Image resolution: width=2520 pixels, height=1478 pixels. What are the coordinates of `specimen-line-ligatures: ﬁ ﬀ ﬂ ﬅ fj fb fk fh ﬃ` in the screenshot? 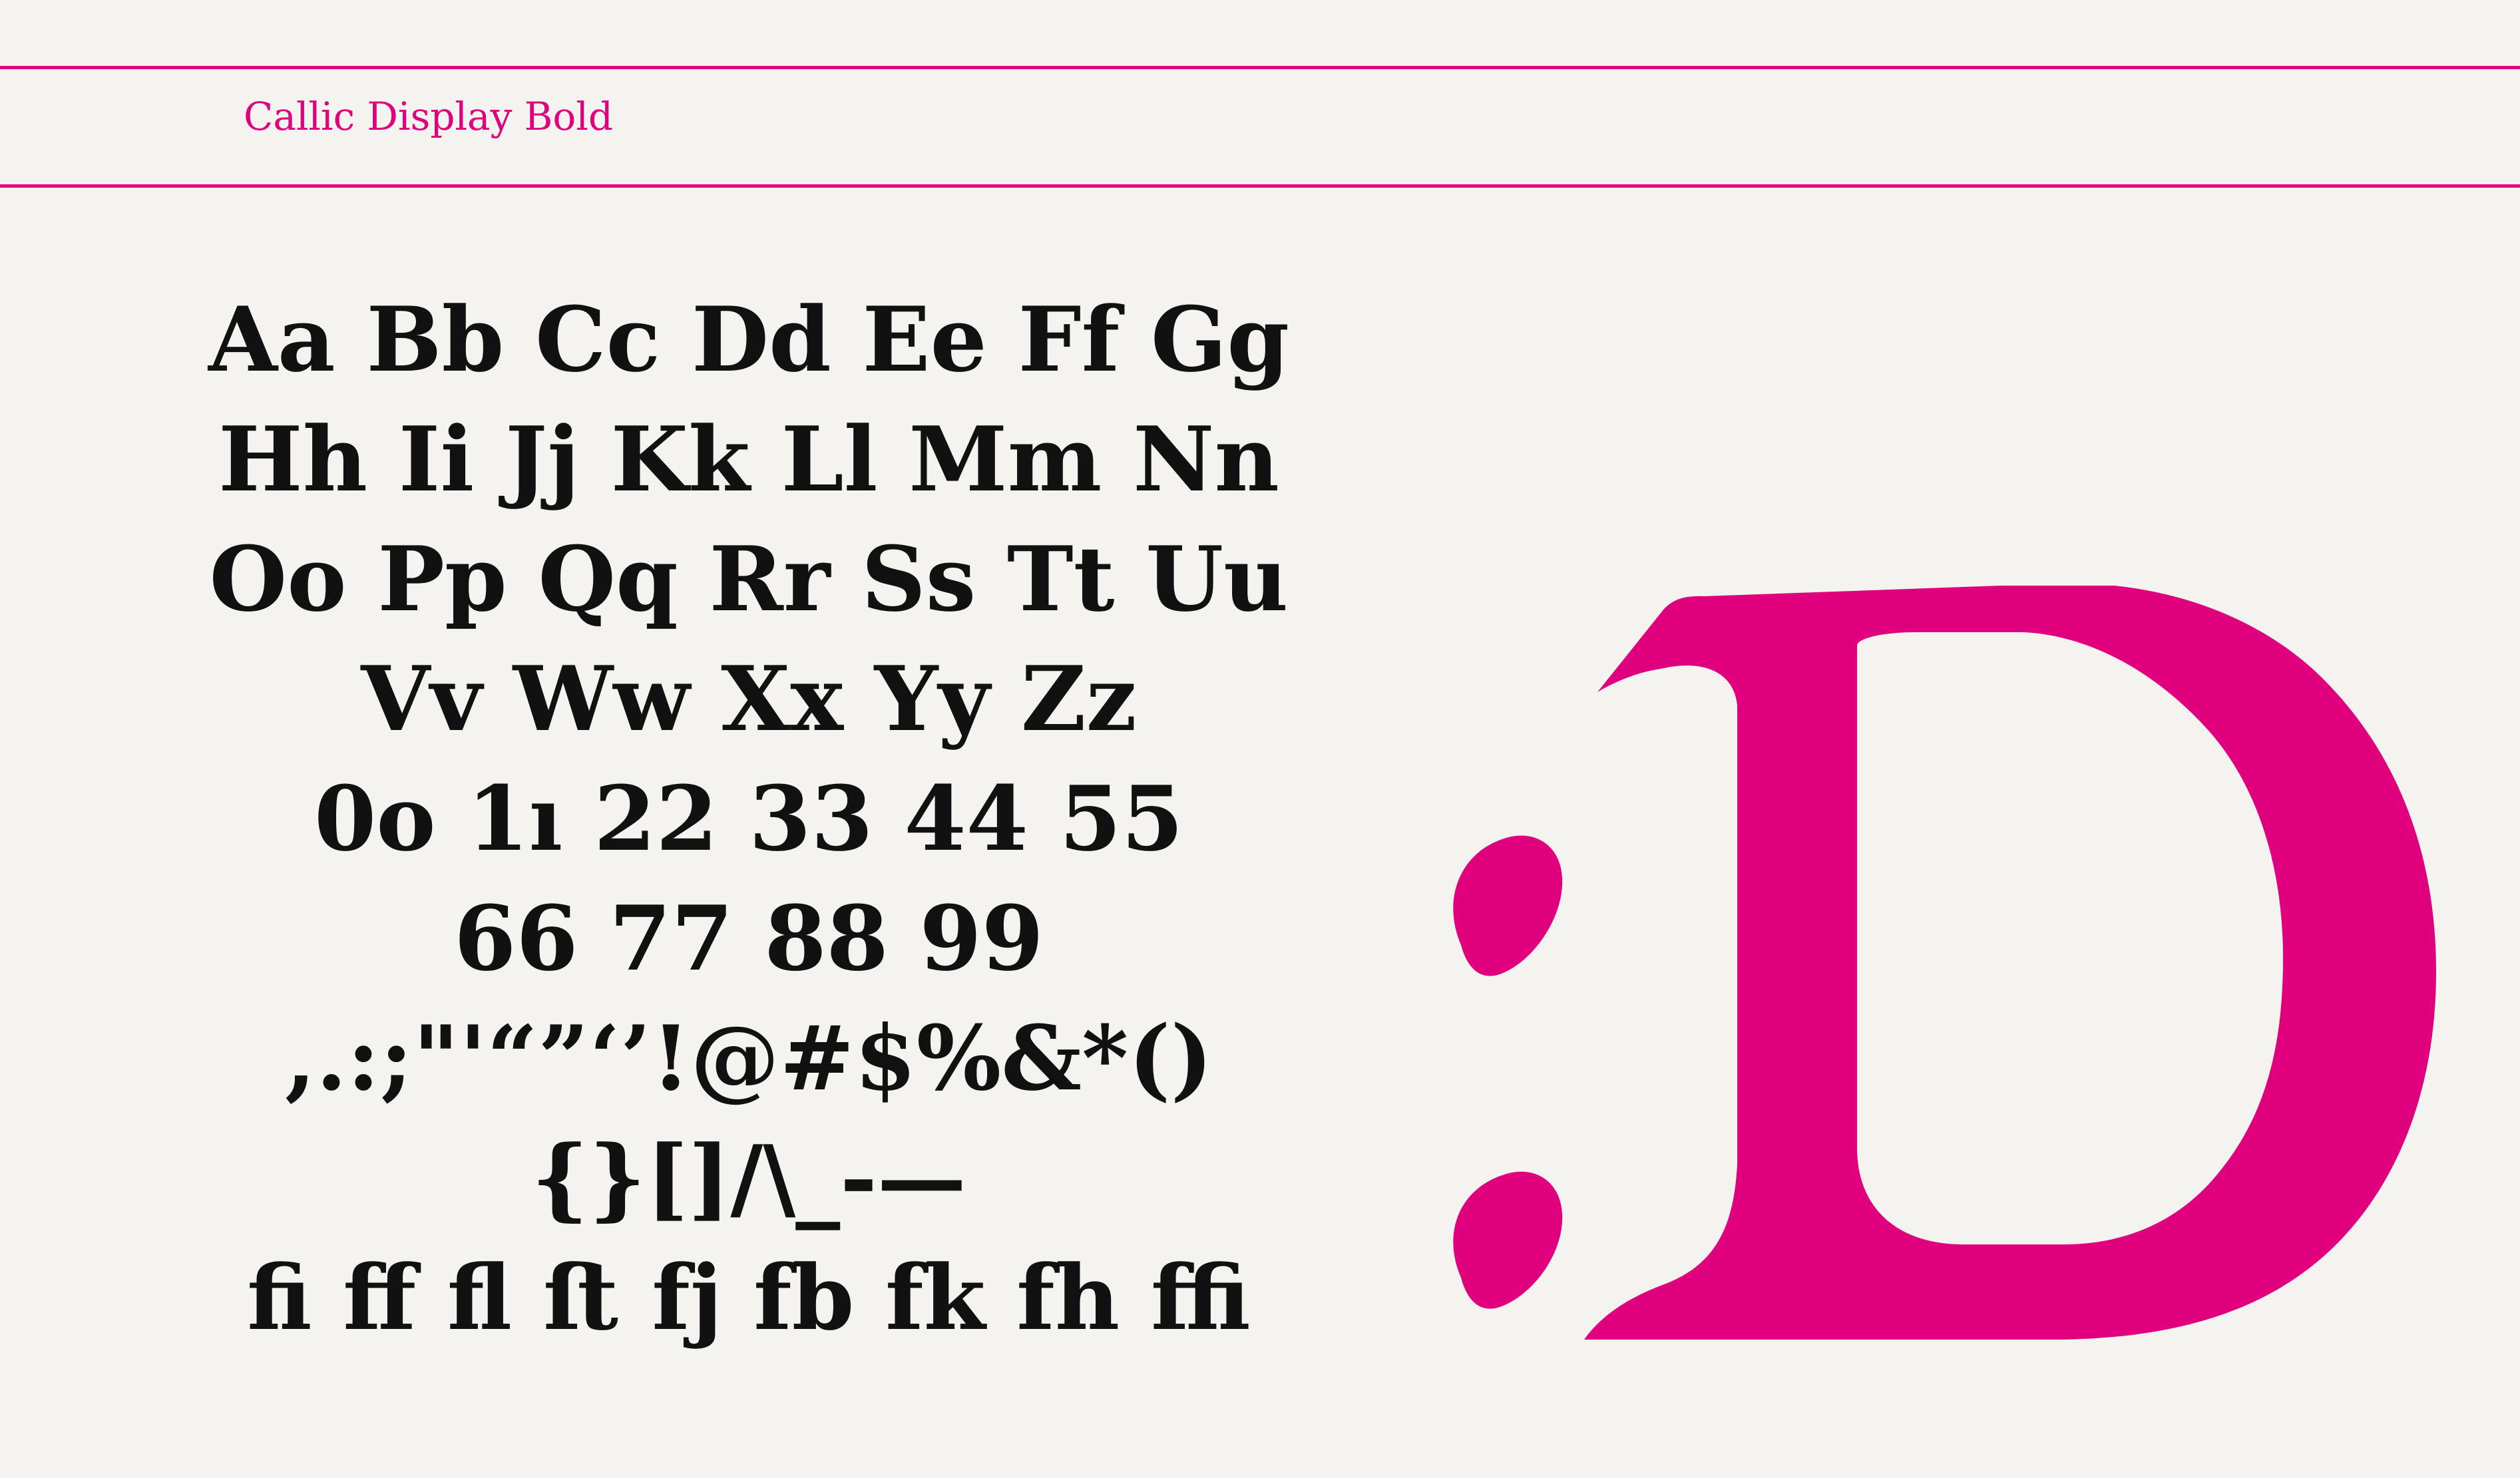 It's located at (749, 1297).